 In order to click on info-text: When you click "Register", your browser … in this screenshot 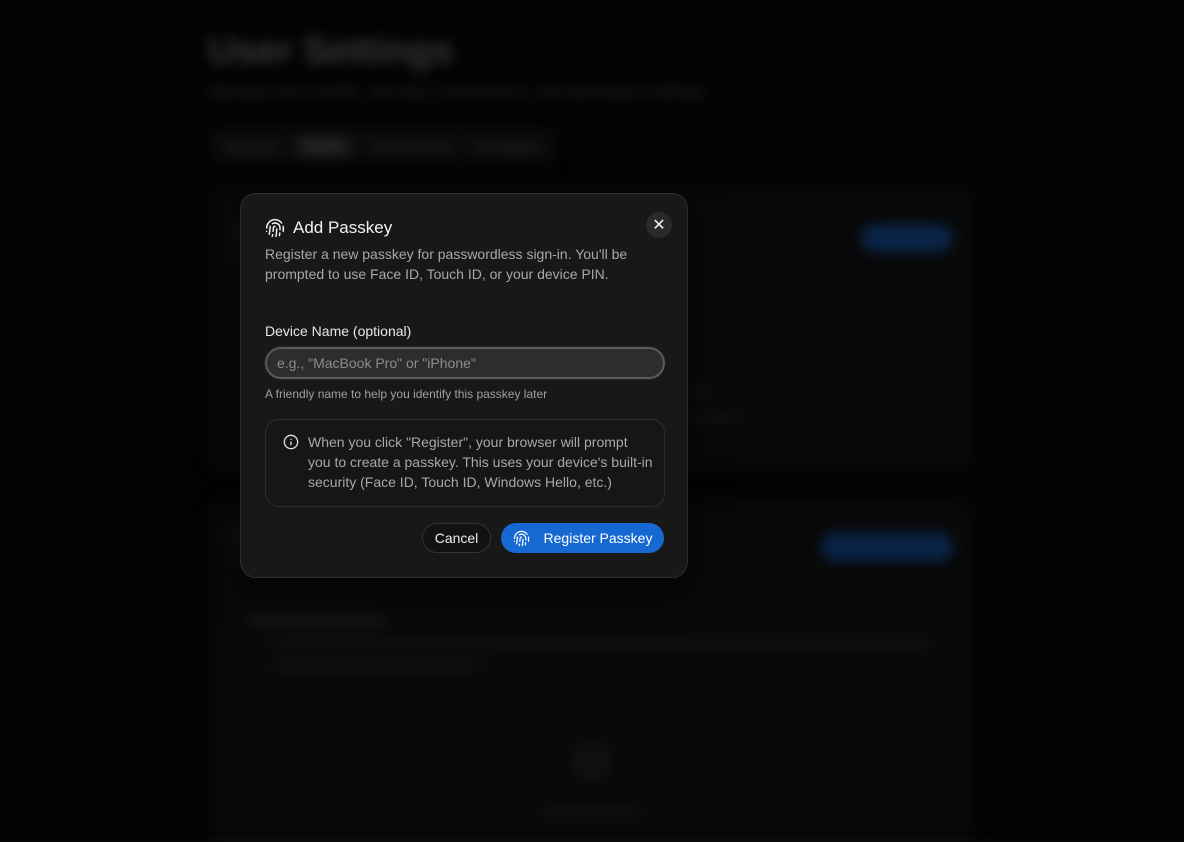, I will do `click(480, 462)`.